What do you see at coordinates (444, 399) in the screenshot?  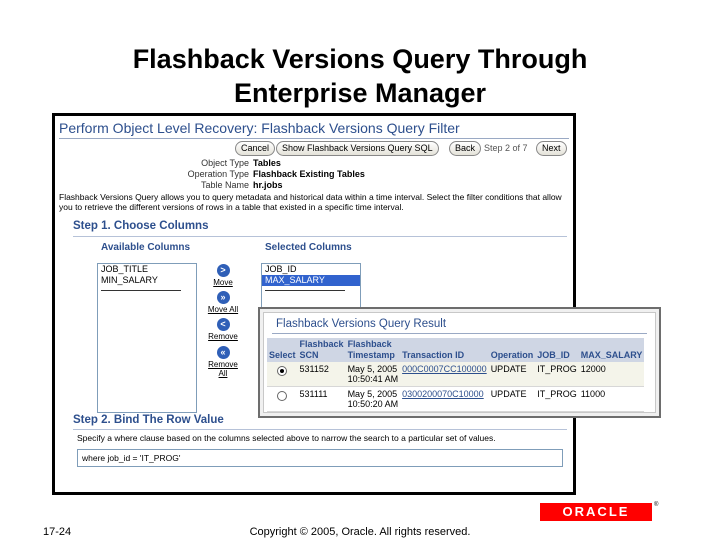 I see `transaction-id-link: 0300200070C10000` at bounding box center [444, 399].